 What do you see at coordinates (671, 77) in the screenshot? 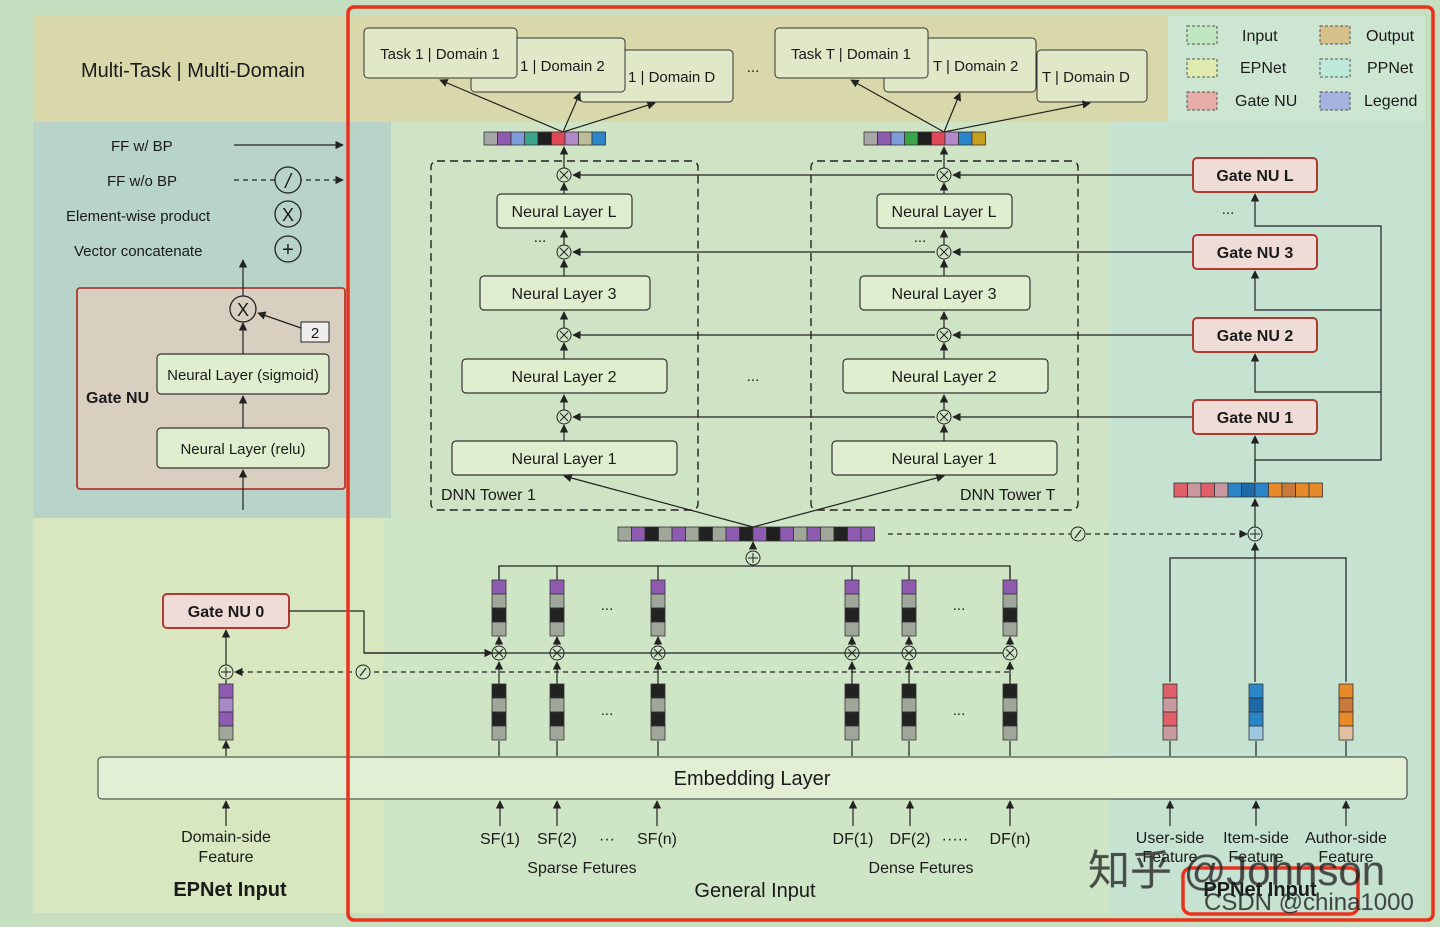
I see `output-label-1d: 1 | Domain D` at bounding box center [671, 77].